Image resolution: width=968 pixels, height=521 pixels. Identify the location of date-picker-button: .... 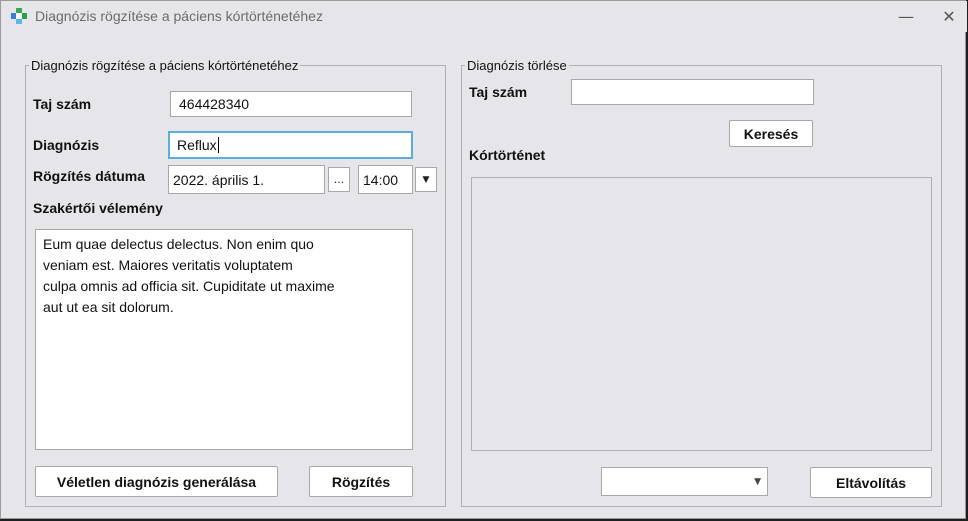
(339, 179).